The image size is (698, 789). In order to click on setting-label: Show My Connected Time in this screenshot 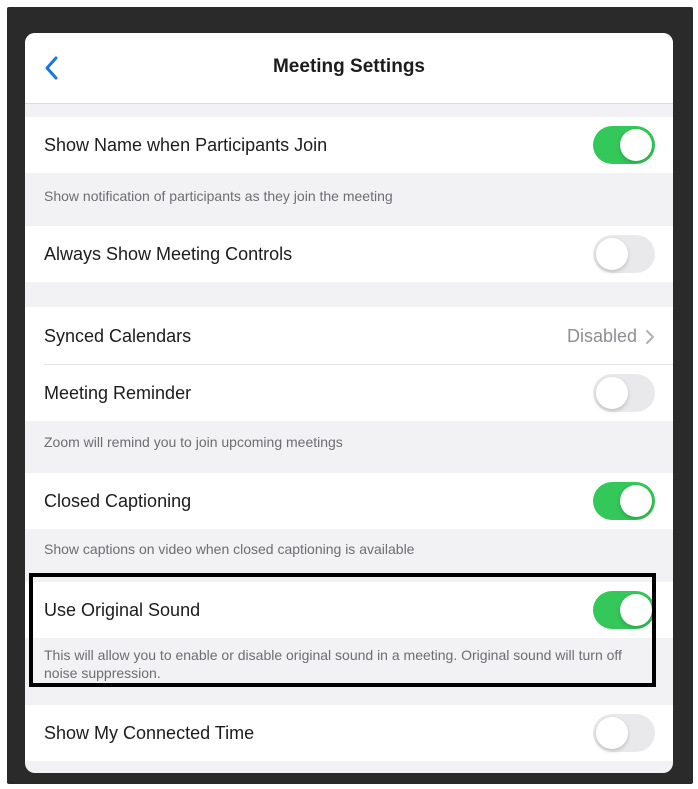, I will do `click(149, 733)`.